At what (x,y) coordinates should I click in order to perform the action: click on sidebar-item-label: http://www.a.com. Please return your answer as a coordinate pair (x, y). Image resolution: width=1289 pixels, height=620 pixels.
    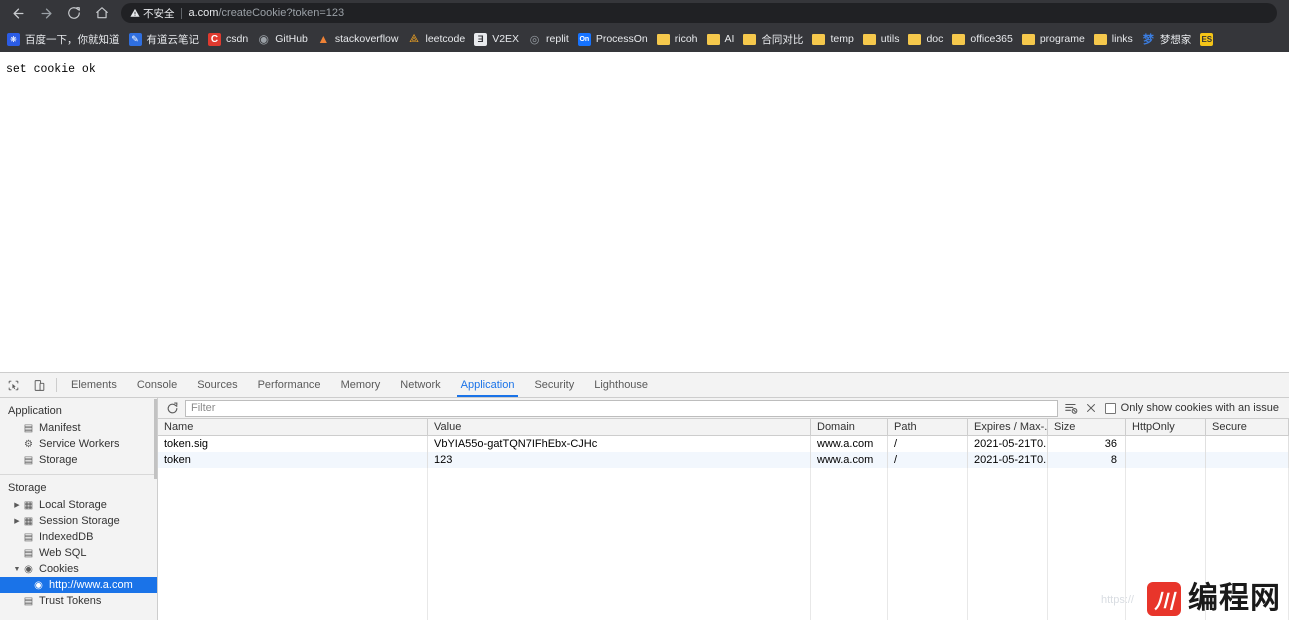
    Looking at the image, I should click on (91, 585).